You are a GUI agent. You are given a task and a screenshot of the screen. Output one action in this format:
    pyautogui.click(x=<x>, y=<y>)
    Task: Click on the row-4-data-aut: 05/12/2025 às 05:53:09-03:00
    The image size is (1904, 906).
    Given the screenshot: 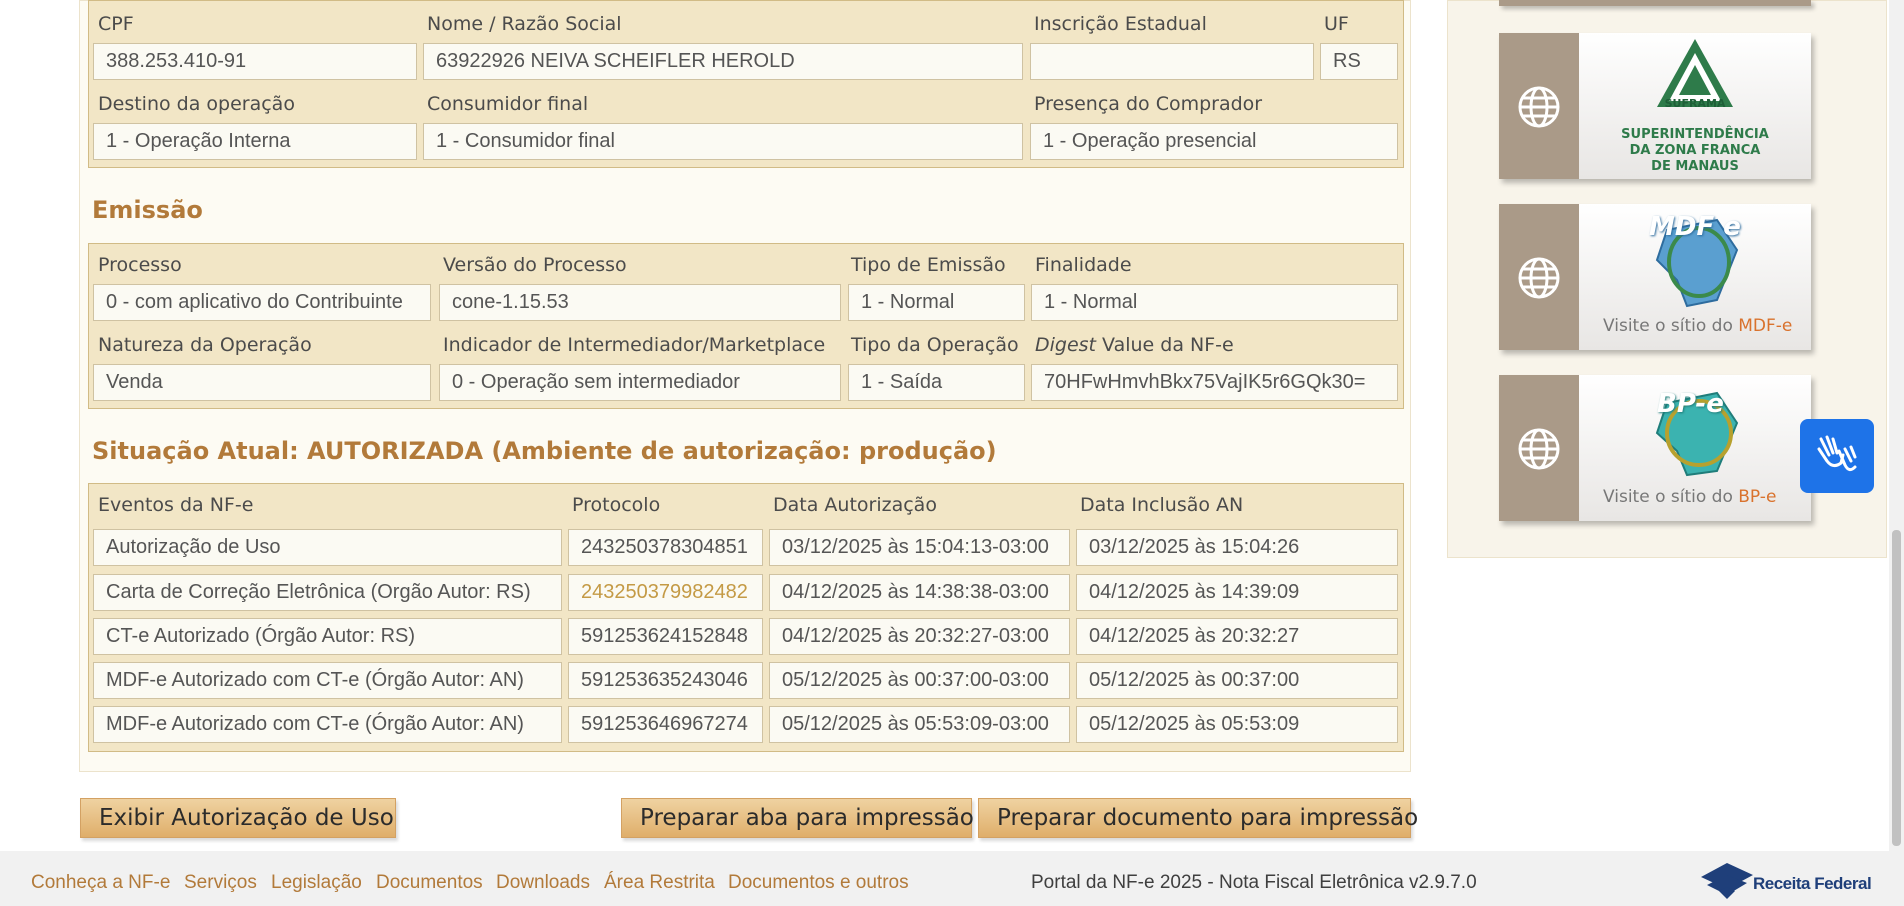 What is the action you would take?
    pyautogui.click(x=919, y=724)
    